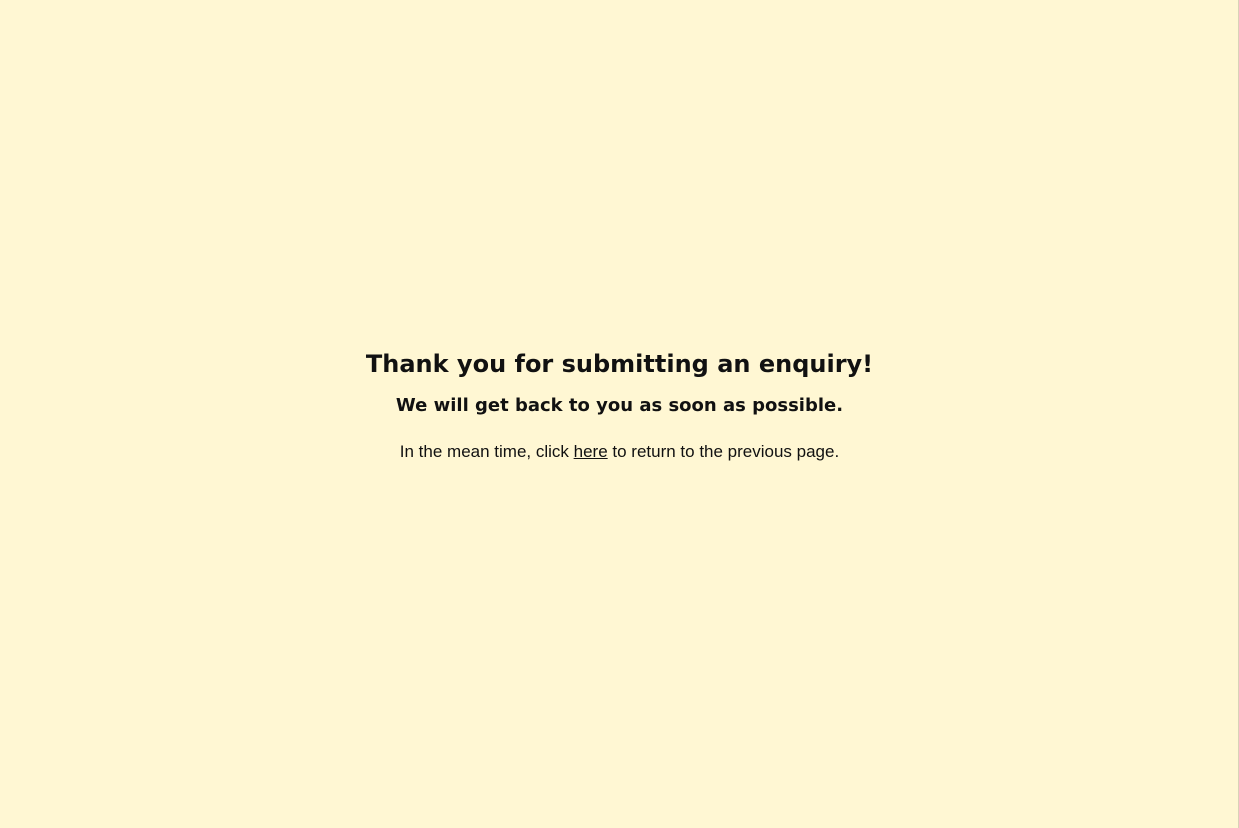 The width and height of the screenshot is (1239, 828). What do you see at coordinates (486, 451) in the screenshot?
I see `return-message-prefix: In the mean time, click` at bounding box center [486, 451].